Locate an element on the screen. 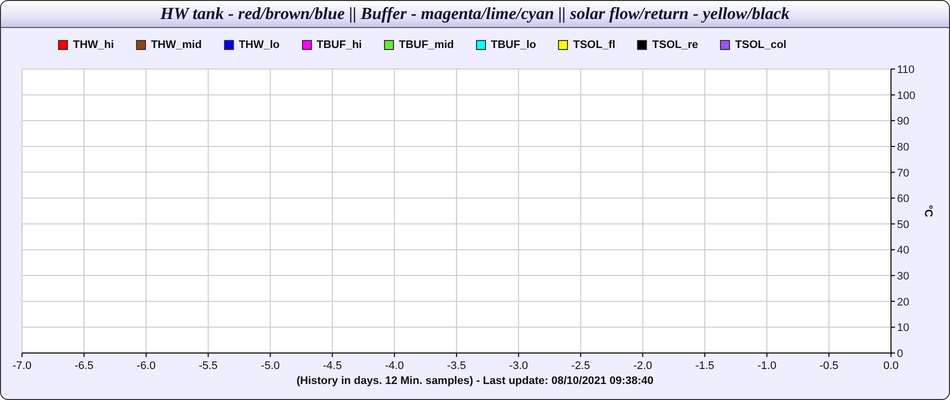  x-tick-label: -6.5 is located at coordinates (84, 366).